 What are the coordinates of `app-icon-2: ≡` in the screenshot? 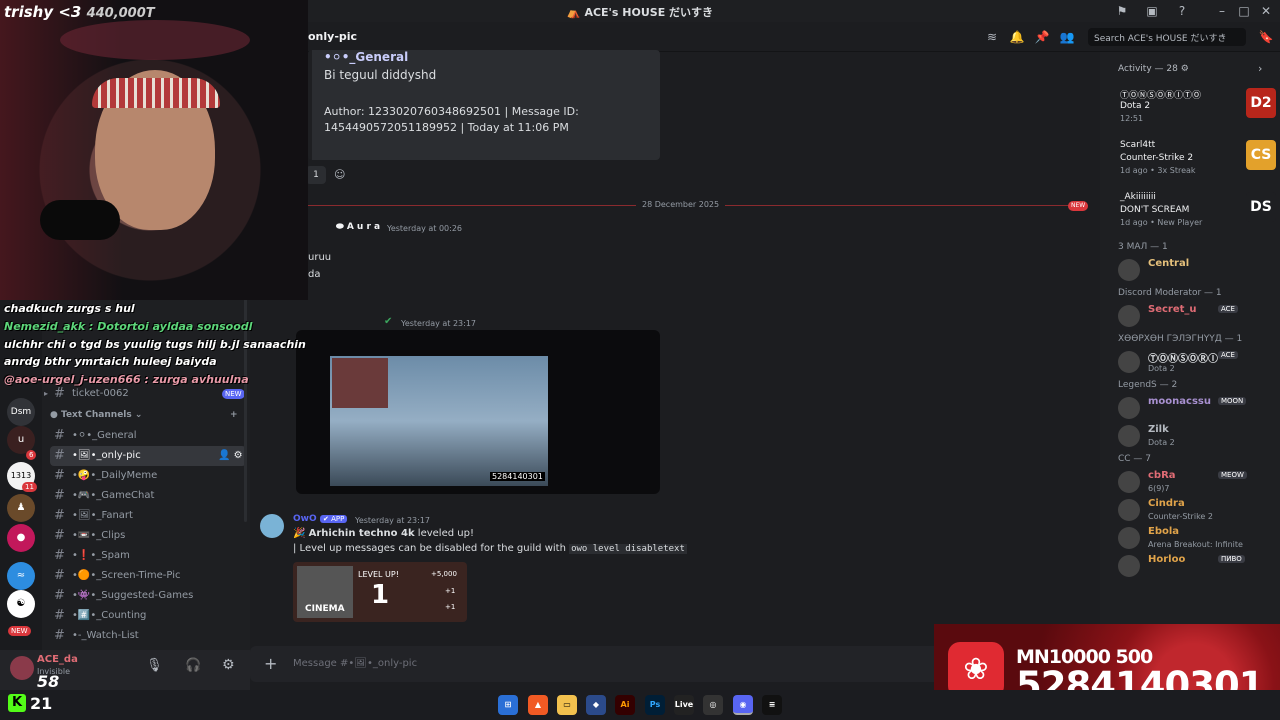 It's located at (772, 705).